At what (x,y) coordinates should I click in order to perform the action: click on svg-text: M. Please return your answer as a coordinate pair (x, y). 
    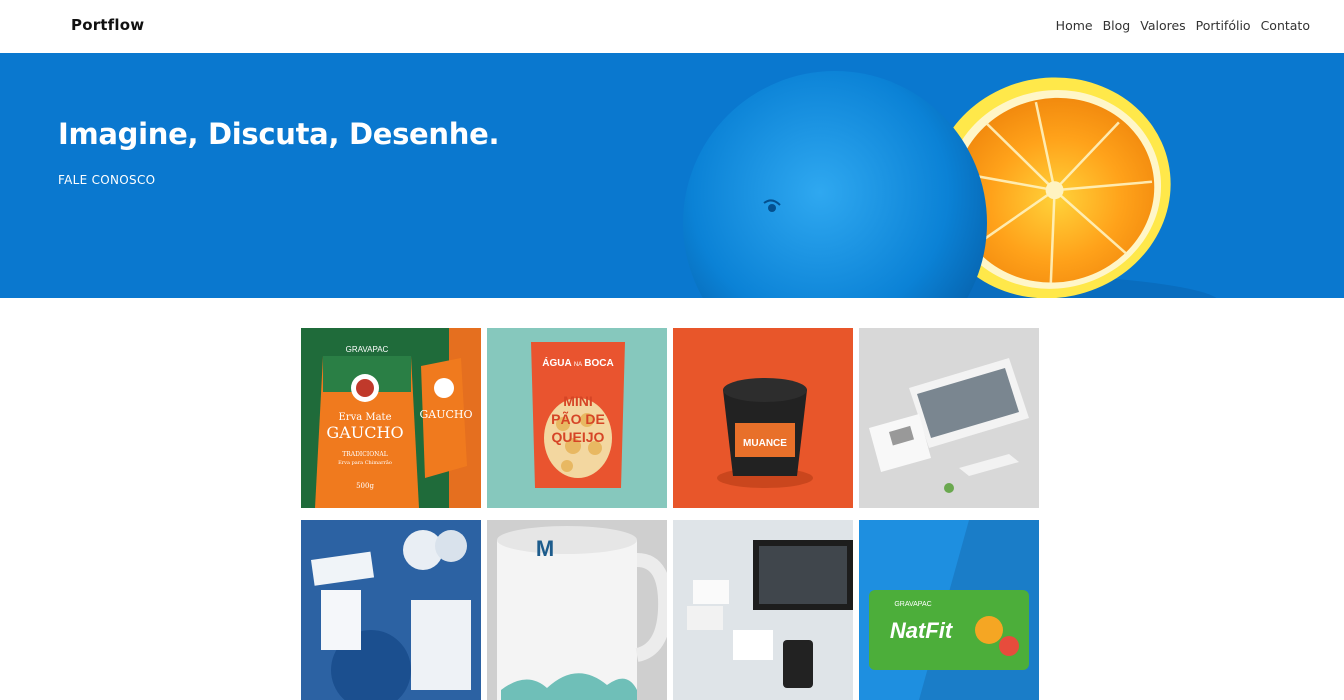
    Looking at the image, I should click on (545, 548).